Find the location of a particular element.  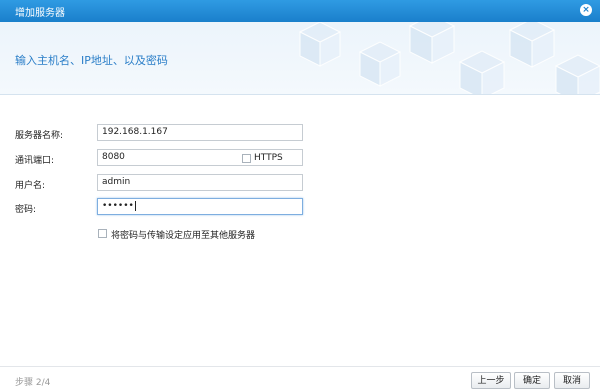

password-input: •••••• is located at coordinates (200, 206).